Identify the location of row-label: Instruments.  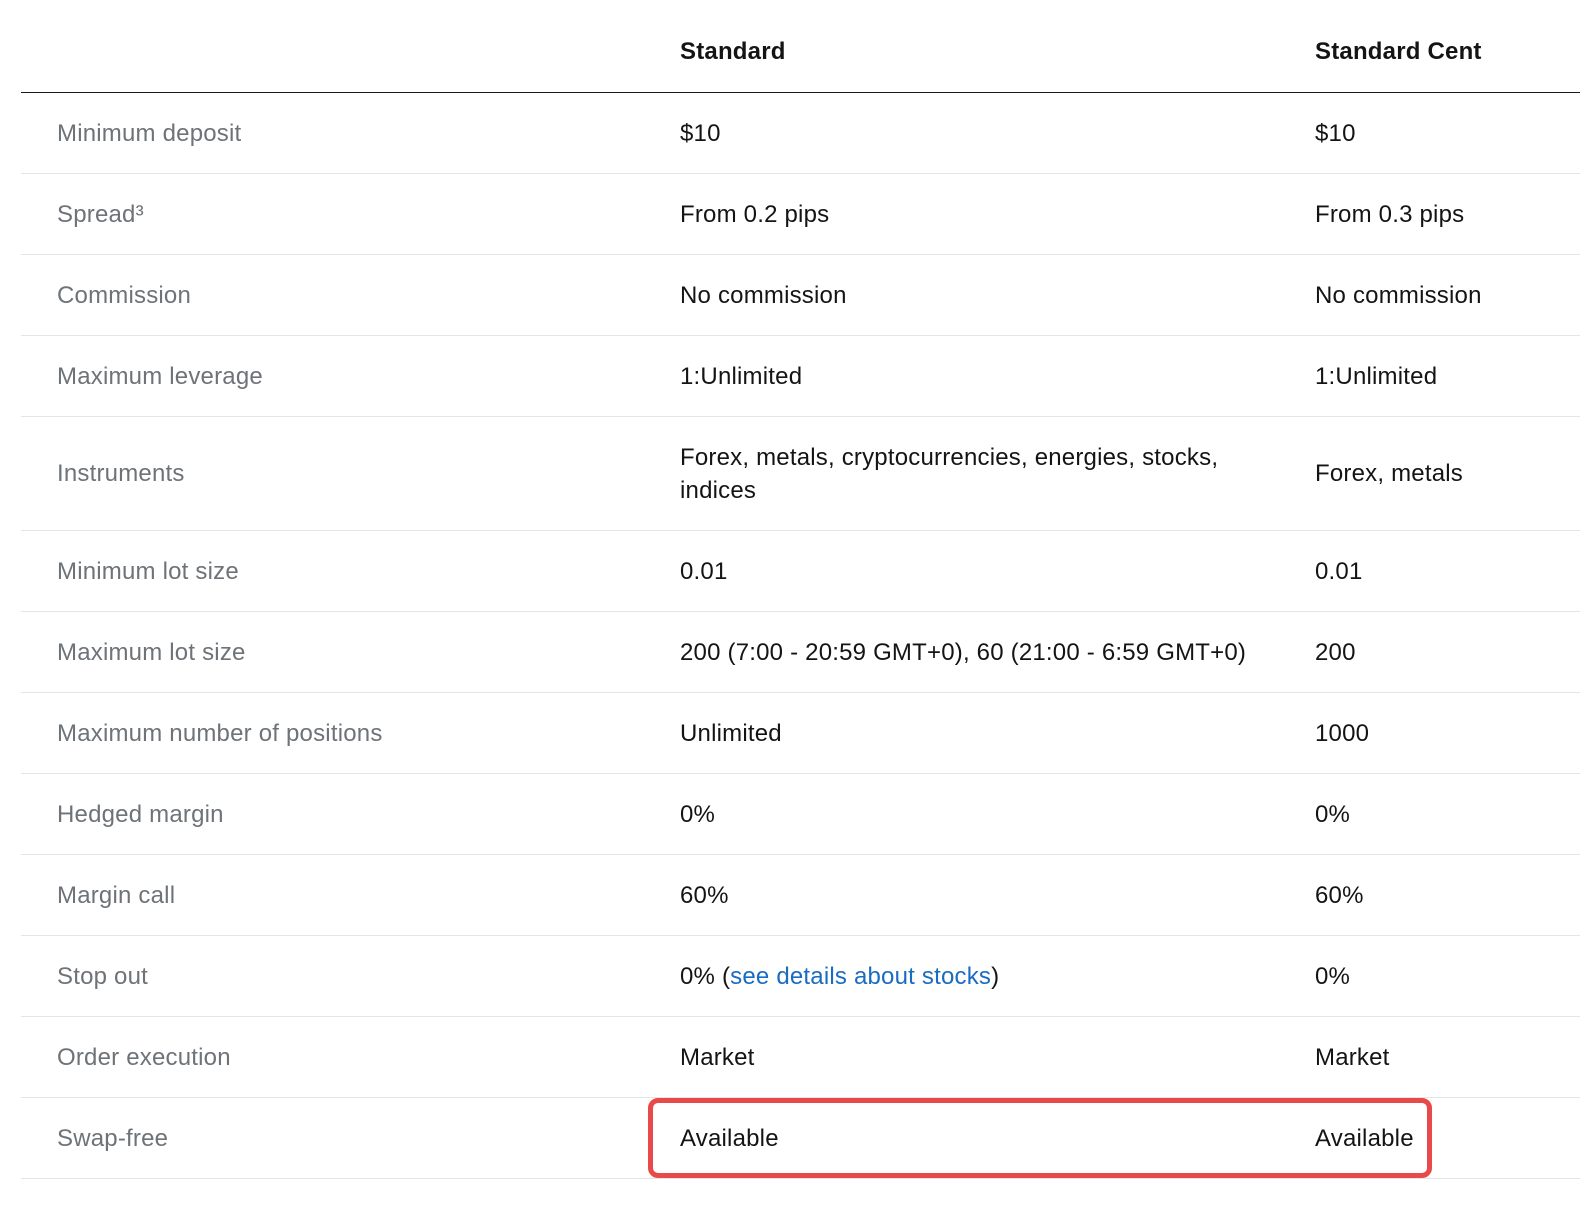
(121, 473).